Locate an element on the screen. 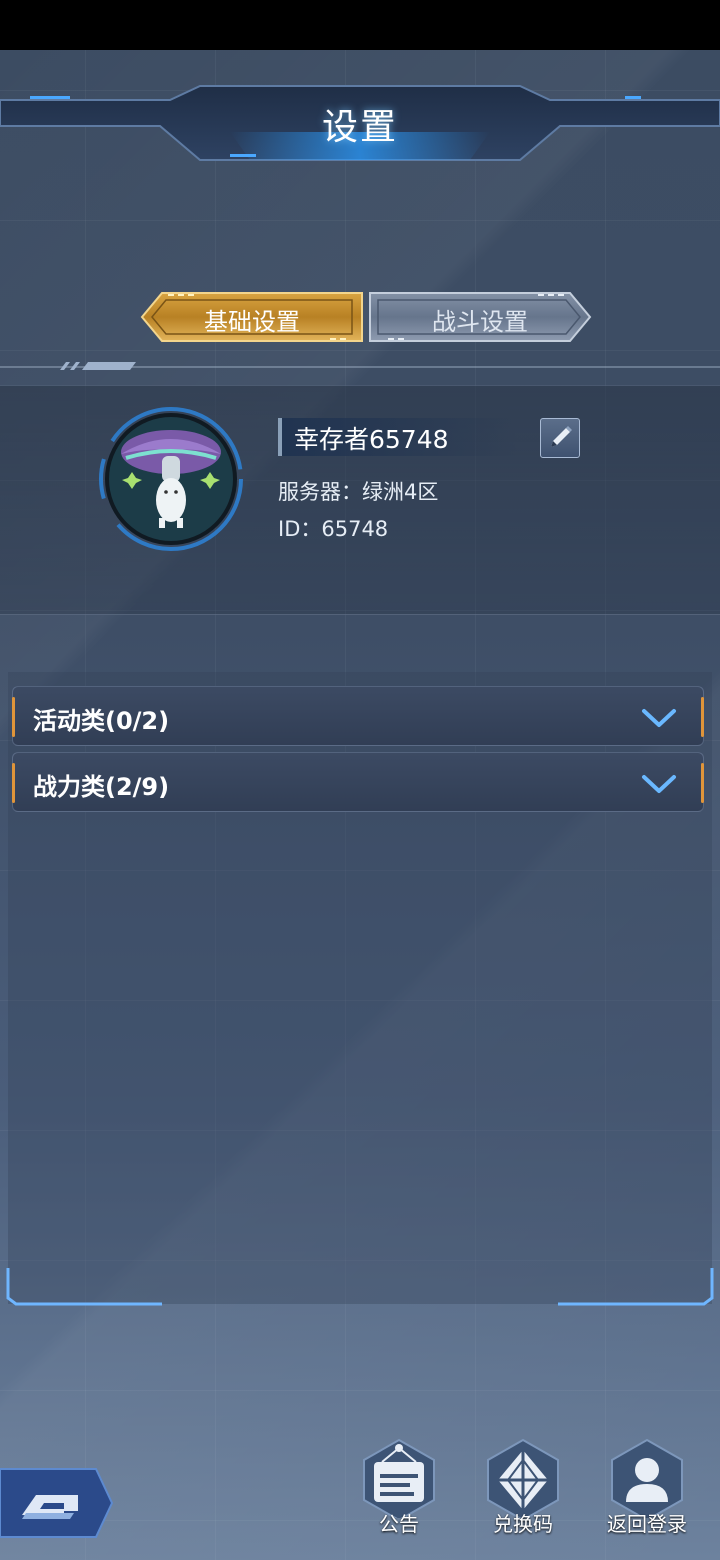 This screenshot has width=720, height=1560. return-login-button: 返回登录 is located at coordinates (647, 1488).